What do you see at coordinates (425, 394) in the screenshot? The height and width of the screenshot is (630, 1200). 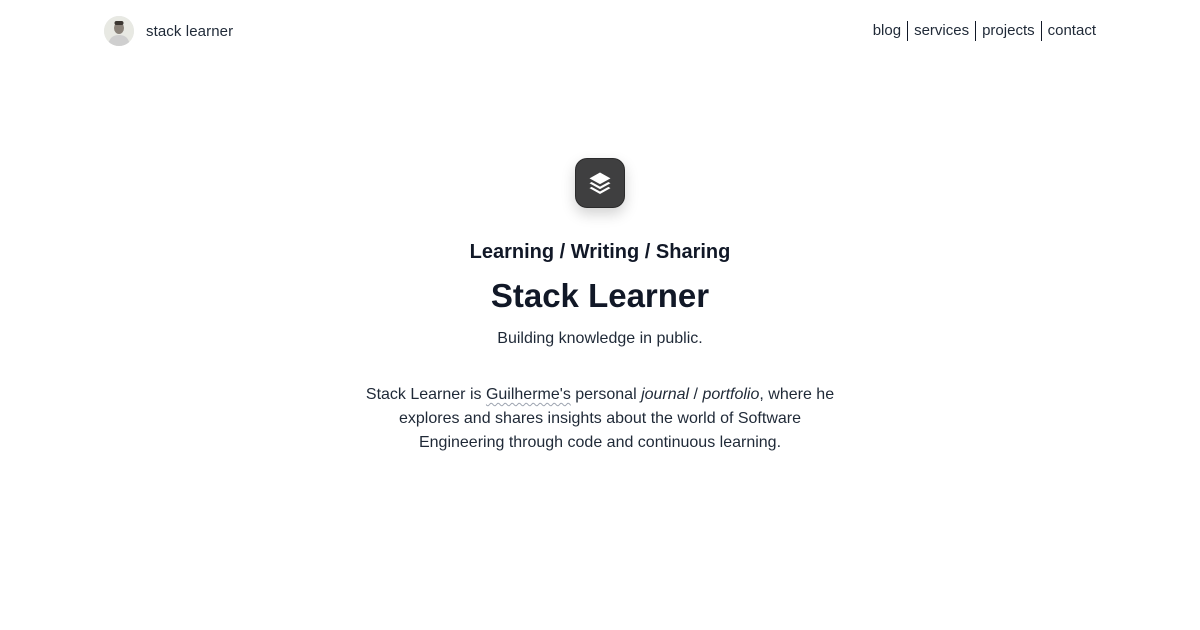 I see `description-text: Stack Learner is` at bounding box center [425, 394].